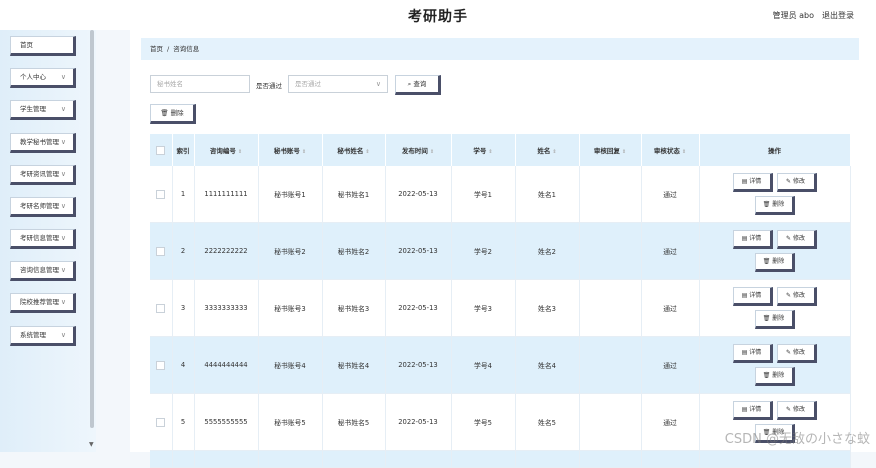 This screenshot has height=468, width=876. Describe the element at coordinates (670, 150) in the screenshot. I see `col-status: 审核状态 ⇕` at that location.